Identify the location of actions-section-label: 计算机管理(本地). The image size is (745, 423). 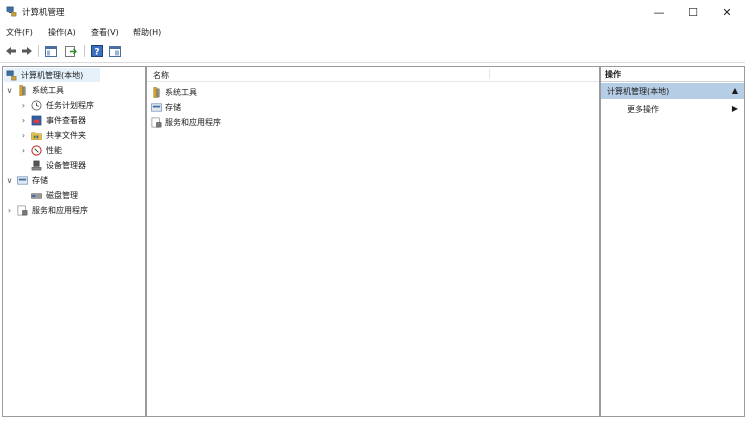
(638, 91).